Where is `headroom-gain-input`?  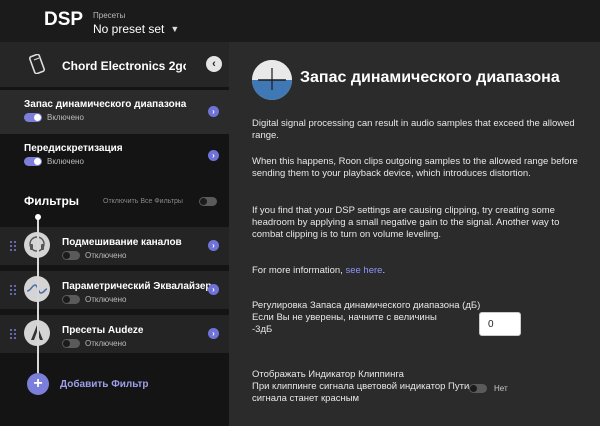
headroom-gain-input is located at coordinates (500, 324).